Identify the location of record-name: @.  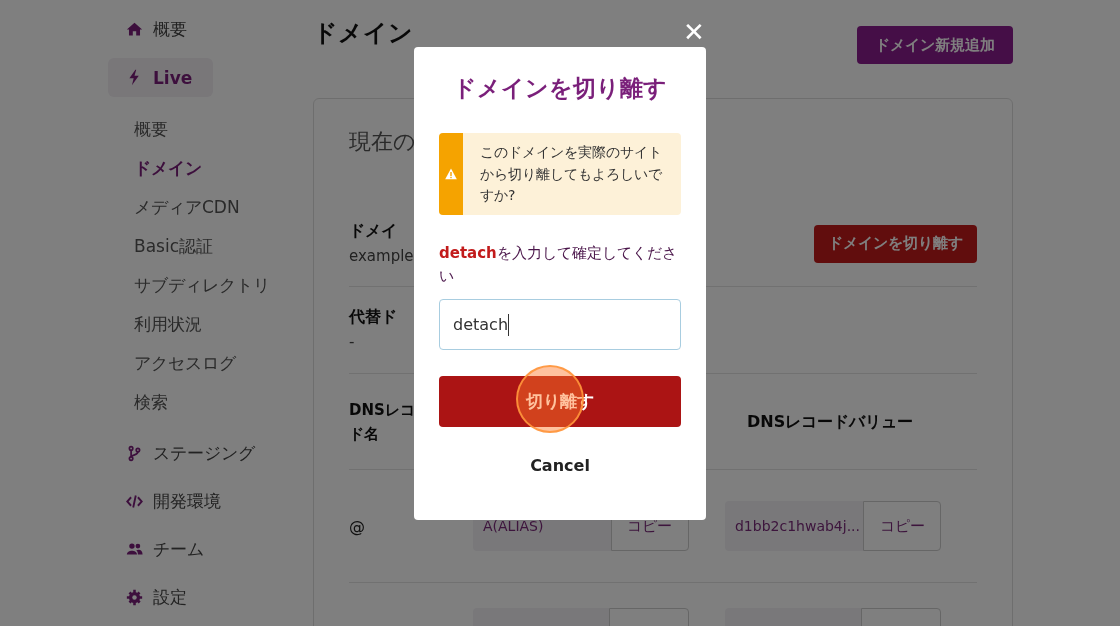
(357, 526).